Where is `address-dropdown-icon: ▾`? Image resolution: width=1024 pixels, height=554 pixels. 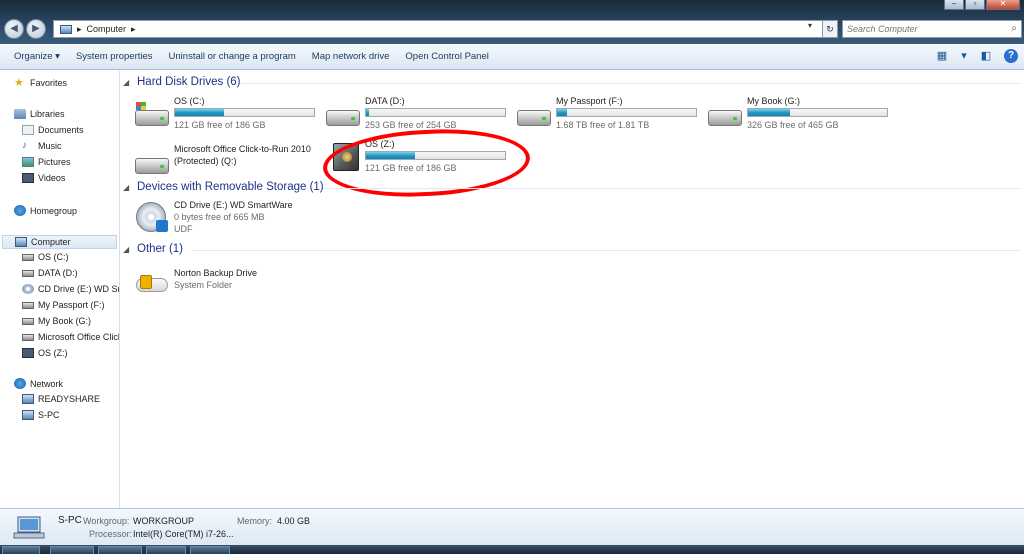
address-dropdown-icon: ▾ is located at coordinates (810, 25).